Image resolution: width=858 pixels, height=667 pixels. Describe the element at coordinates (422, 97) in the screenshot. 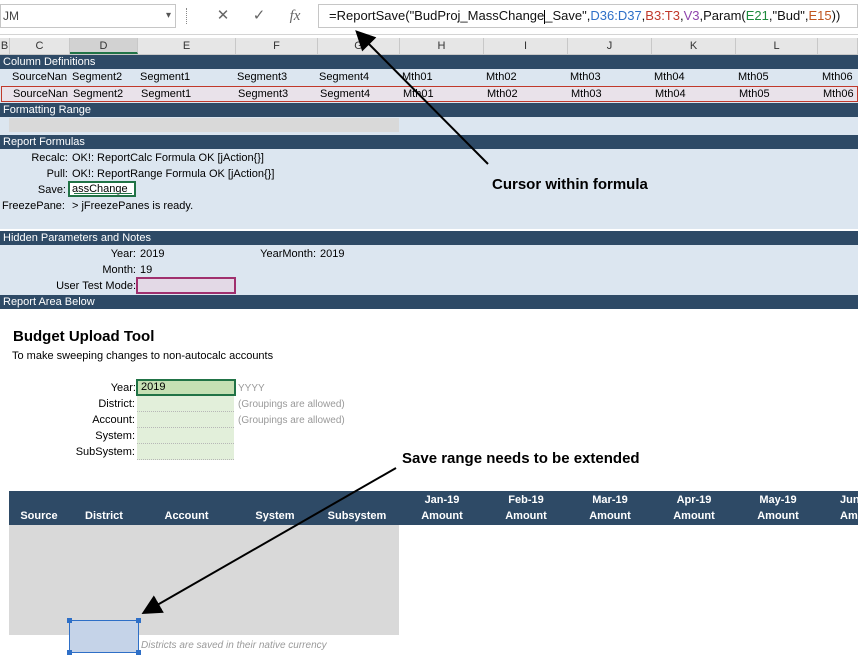

I see `arrow-to-cursor` at that location.